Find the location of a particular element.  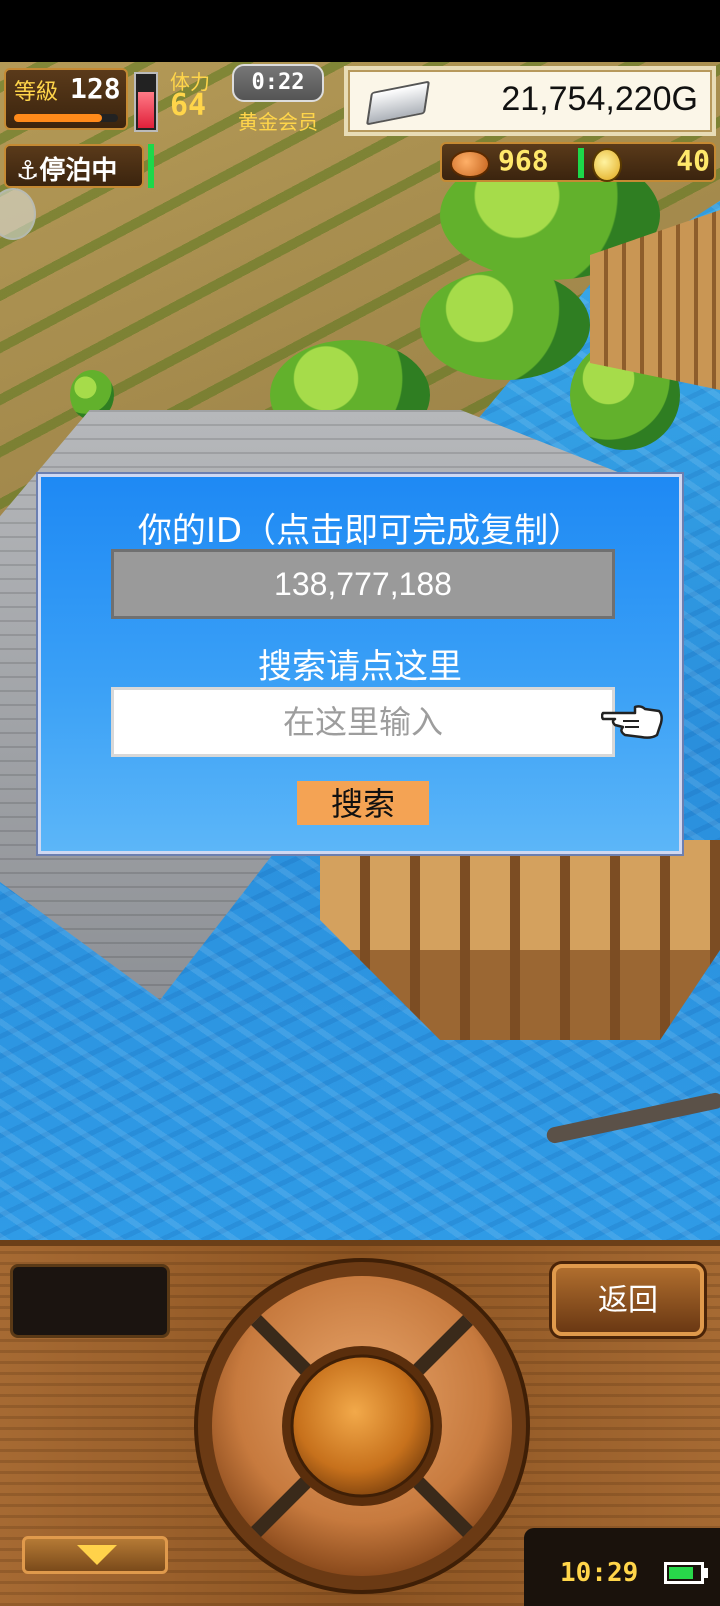

dock-status-text: ⚓停泊中 is located at coordinates (66, 168).